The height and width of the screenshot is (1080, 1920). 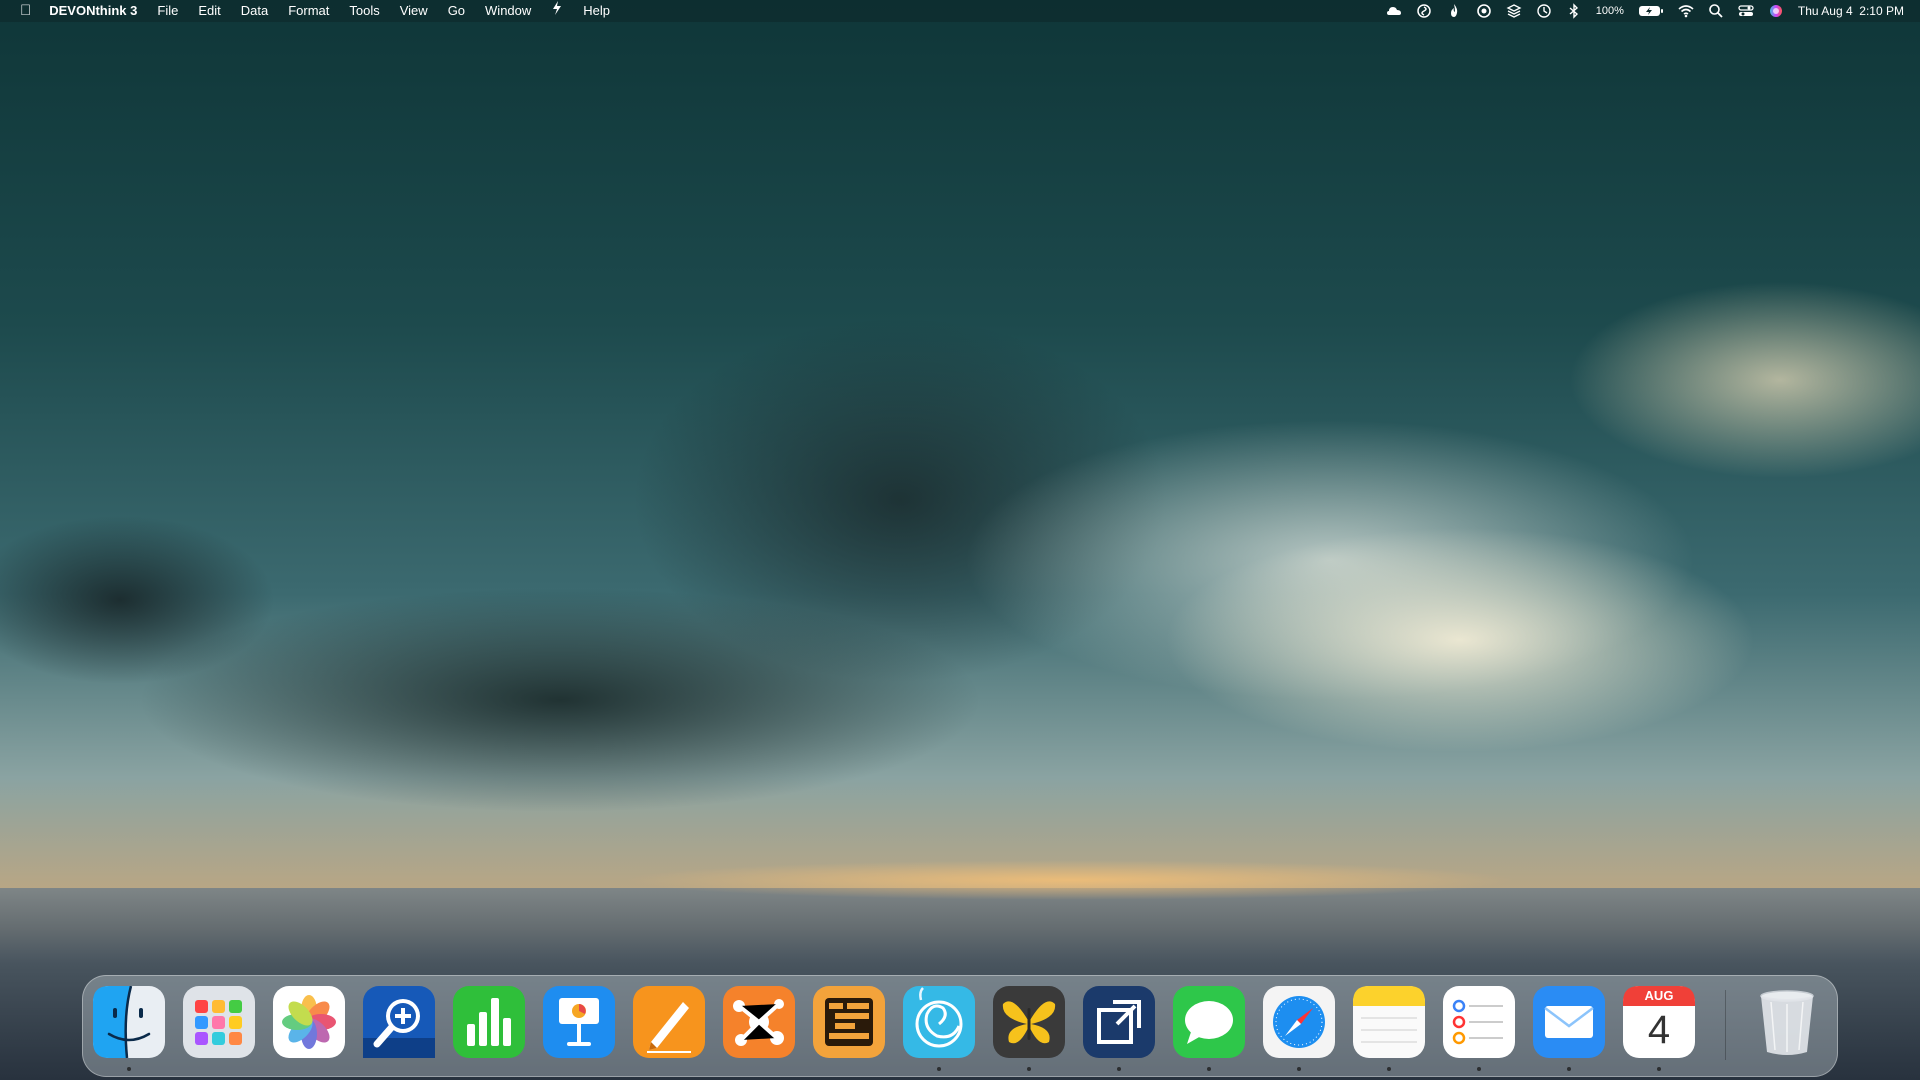 I want to click on script-menu-icon, so click(x=557, y=11).